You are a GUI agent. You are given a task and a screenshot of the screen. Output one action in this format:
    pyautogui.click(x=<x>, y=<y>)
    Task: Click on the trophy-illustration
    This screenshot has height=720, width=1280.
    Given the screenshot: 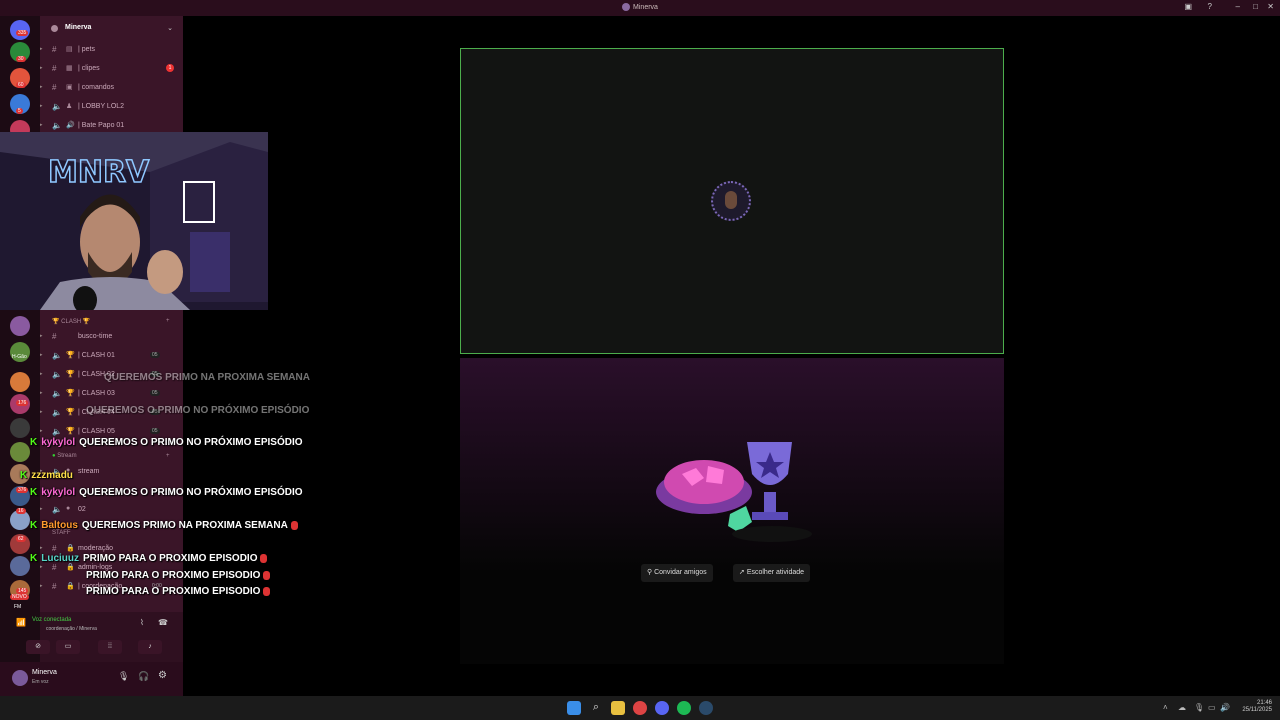 What is the action you would take?
    pyautogui.click(x=734, y=492)
    